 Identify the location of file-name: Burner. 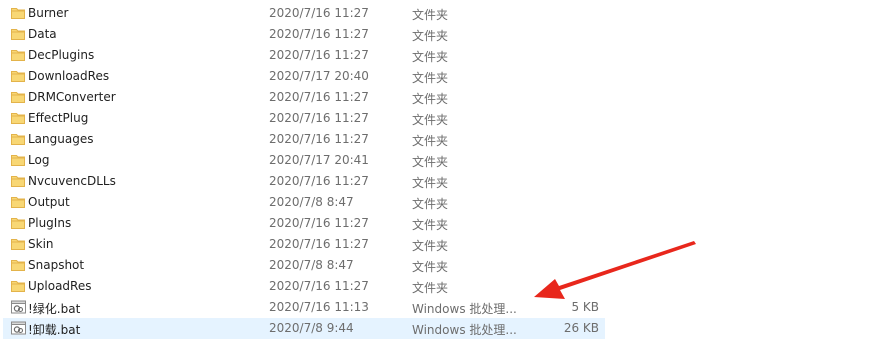
(48, 13).